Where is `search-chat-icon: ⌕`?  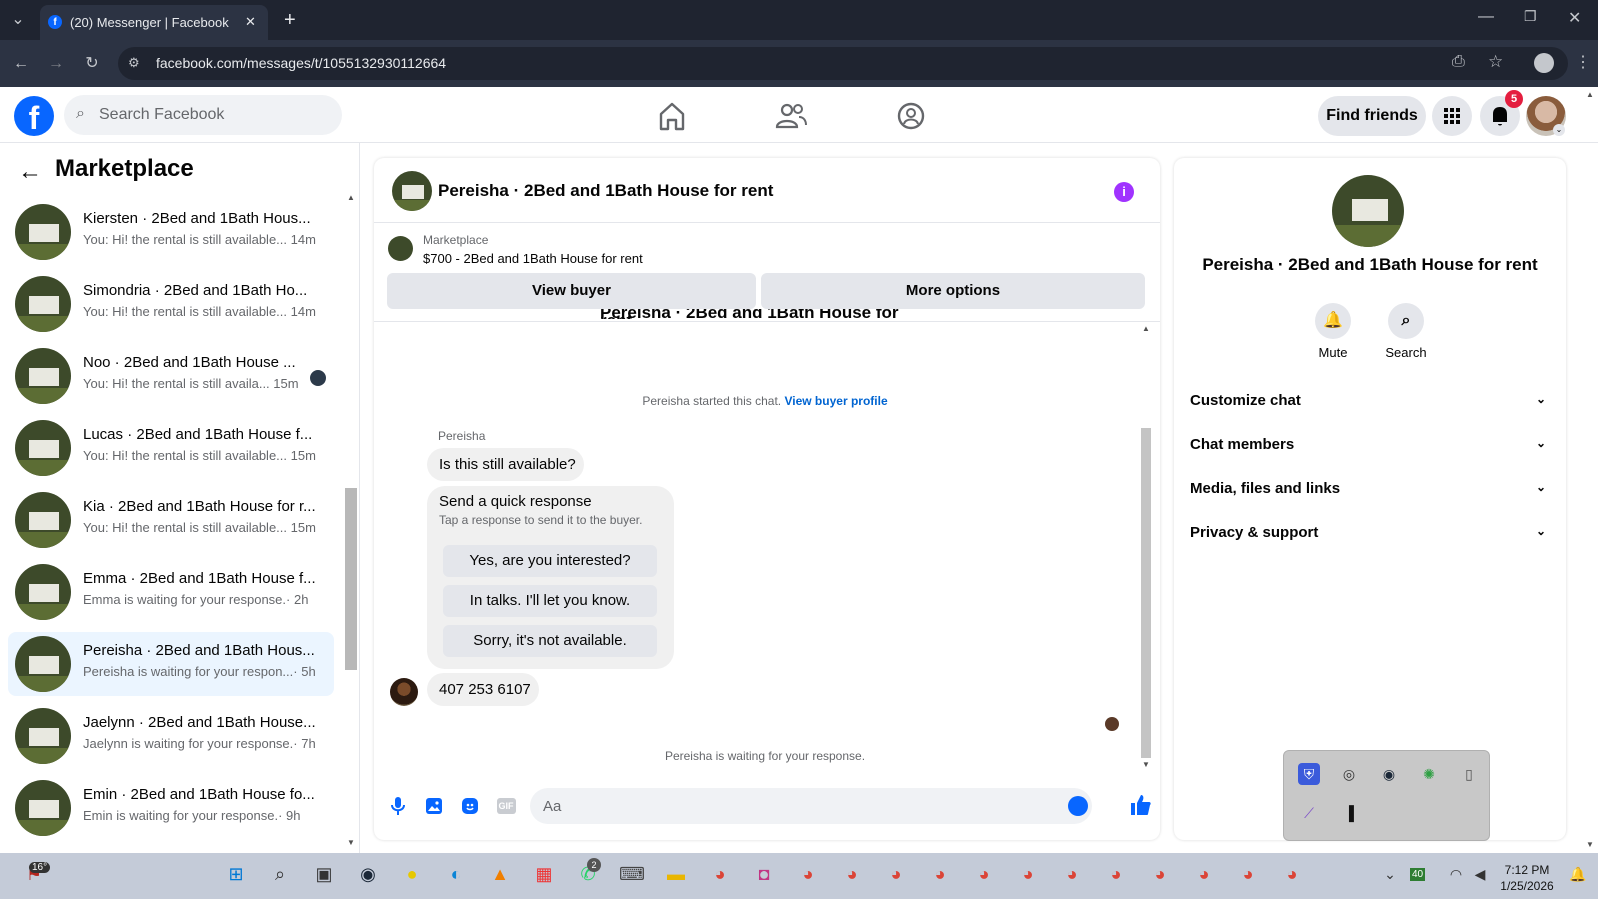
search-chat-icon: ⌕ is located at coordinates (1406, 321).